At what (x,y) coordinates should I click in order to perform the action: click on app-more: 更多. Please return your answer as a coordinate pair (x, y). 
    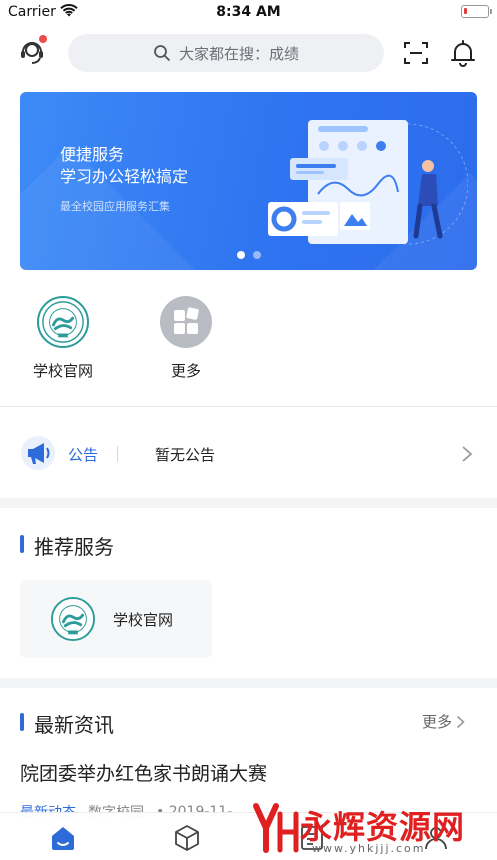
    Looking at the image, I should click on (186, 338).